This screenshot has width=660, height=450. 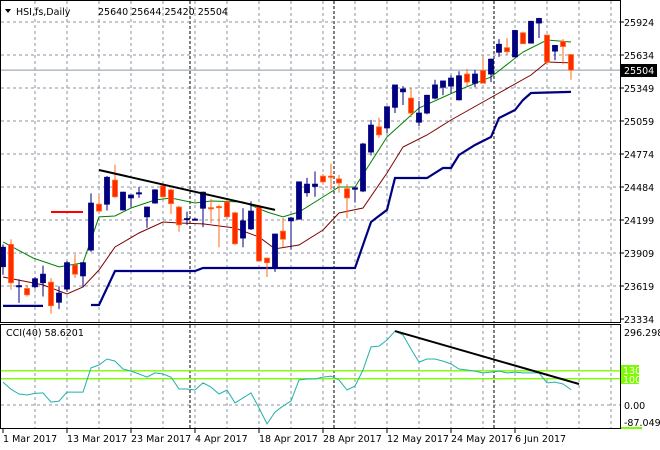 What do you see at coordinates (639, 221) in the screenshot?
I see `price-tick-label: 24199` at bounding box center [639, 221].